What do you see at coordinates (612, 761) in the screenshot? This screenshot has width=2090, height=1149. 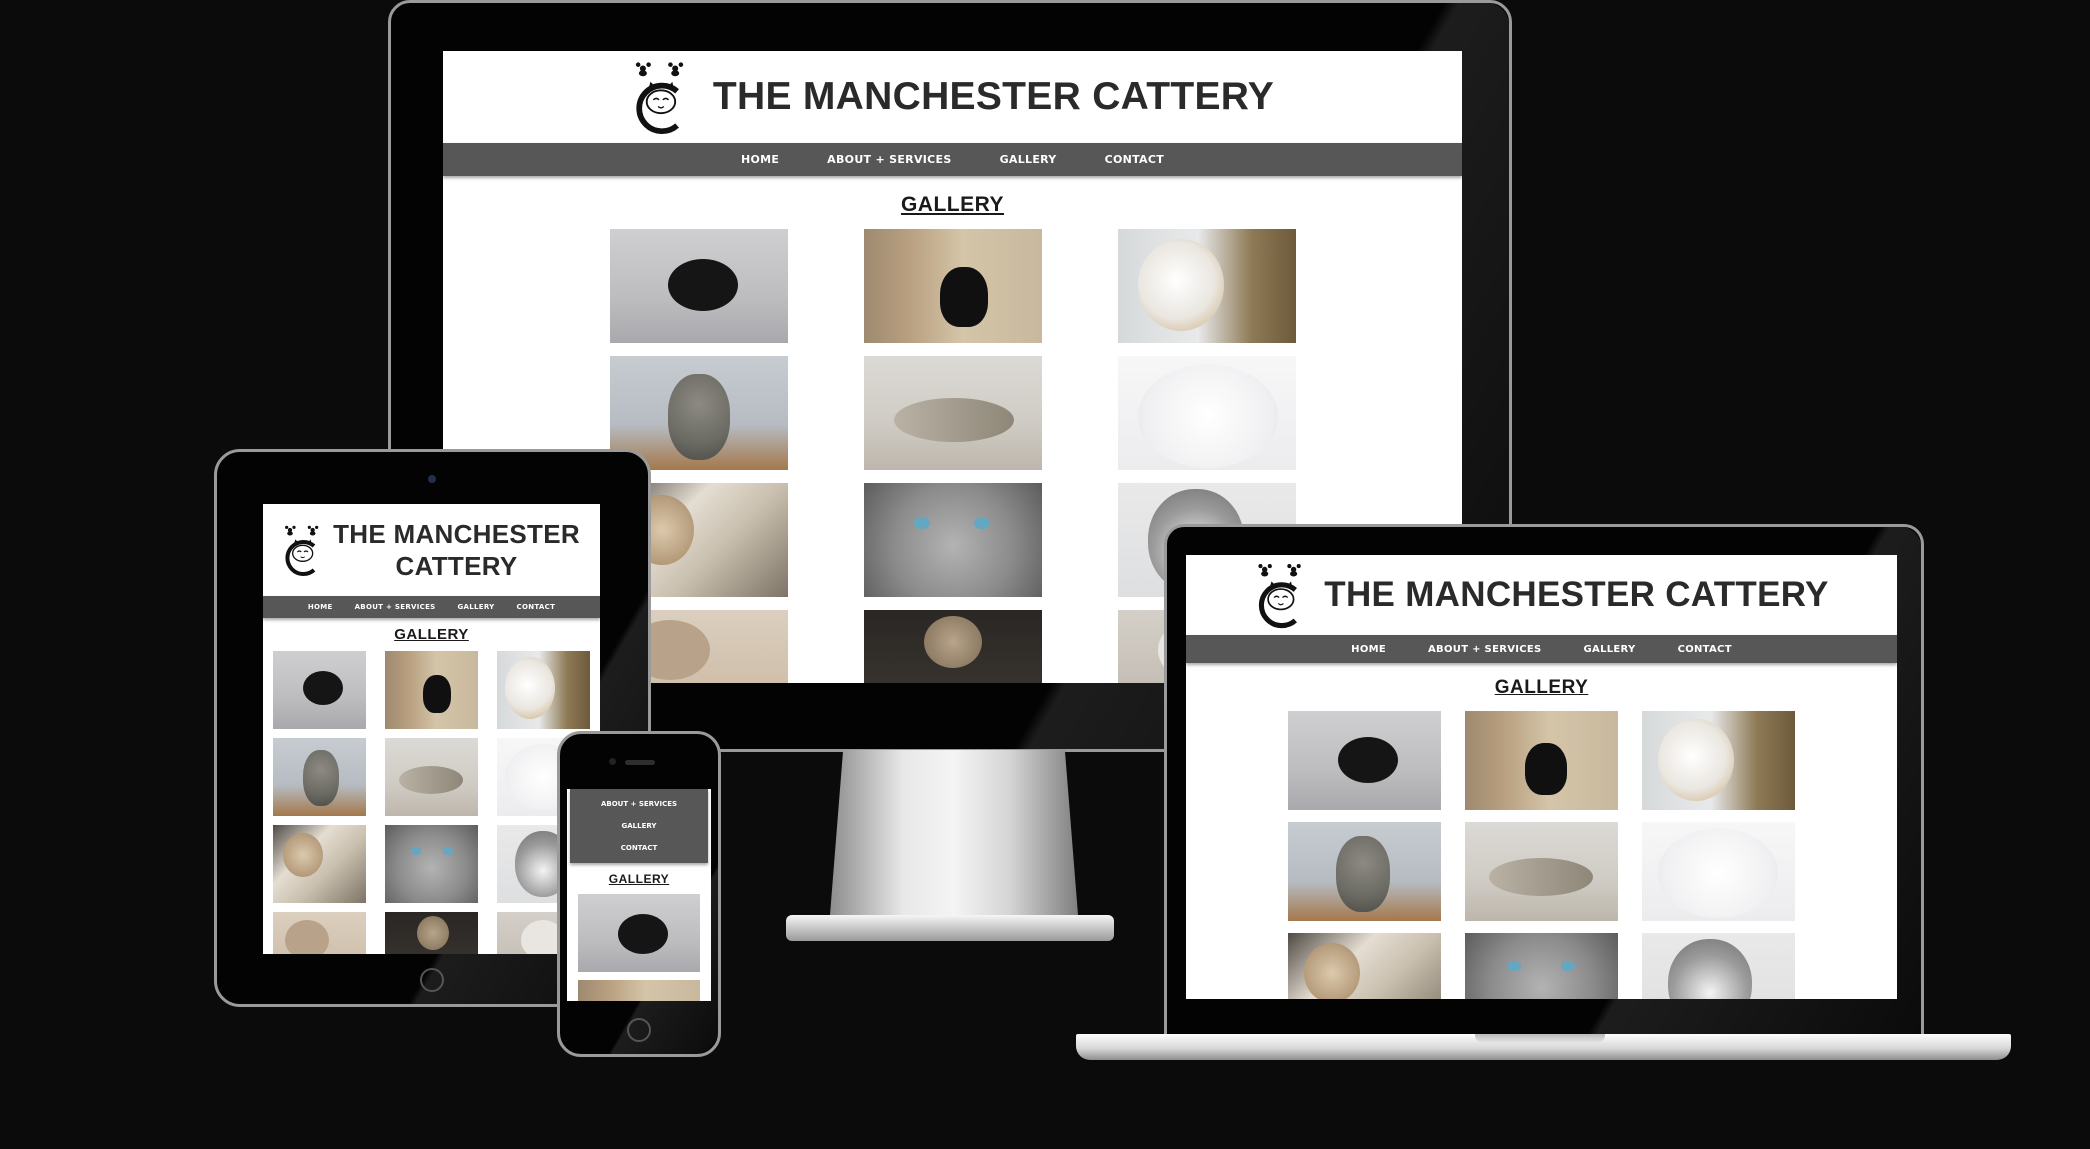 I see `phone-camera` at bounding box center [612, 761].